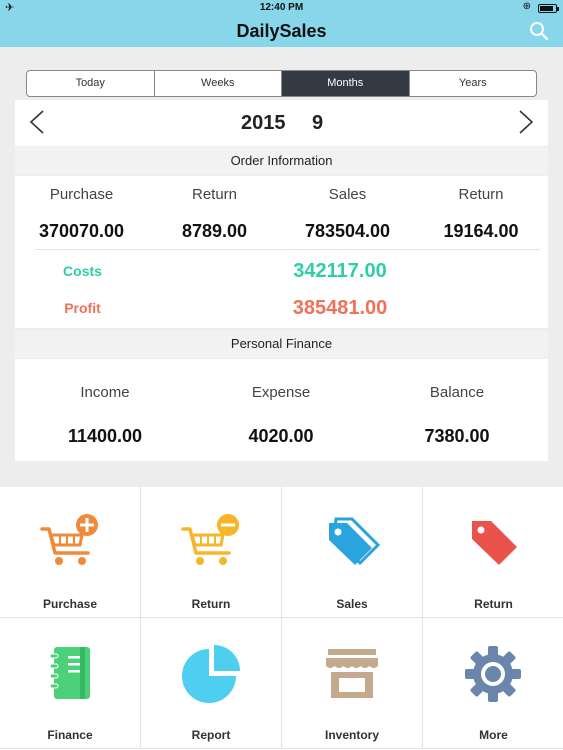  Describe the element at coordinates (81, 194) in the screenshot. I see `purchase-label: Purchase` at that location.